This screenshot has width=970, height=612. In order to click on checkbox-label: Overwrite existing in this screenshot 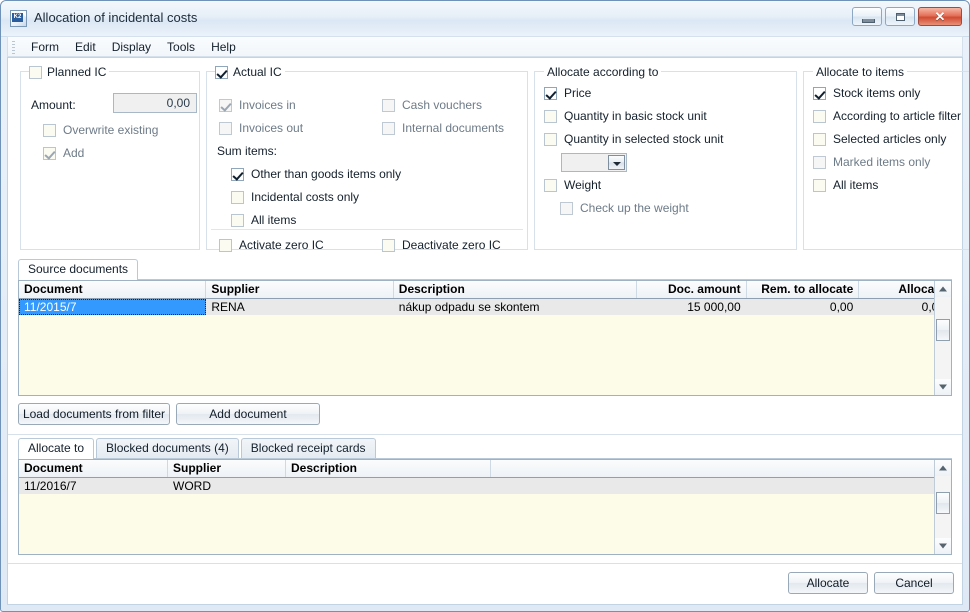, I will do `click(111, 130)`.